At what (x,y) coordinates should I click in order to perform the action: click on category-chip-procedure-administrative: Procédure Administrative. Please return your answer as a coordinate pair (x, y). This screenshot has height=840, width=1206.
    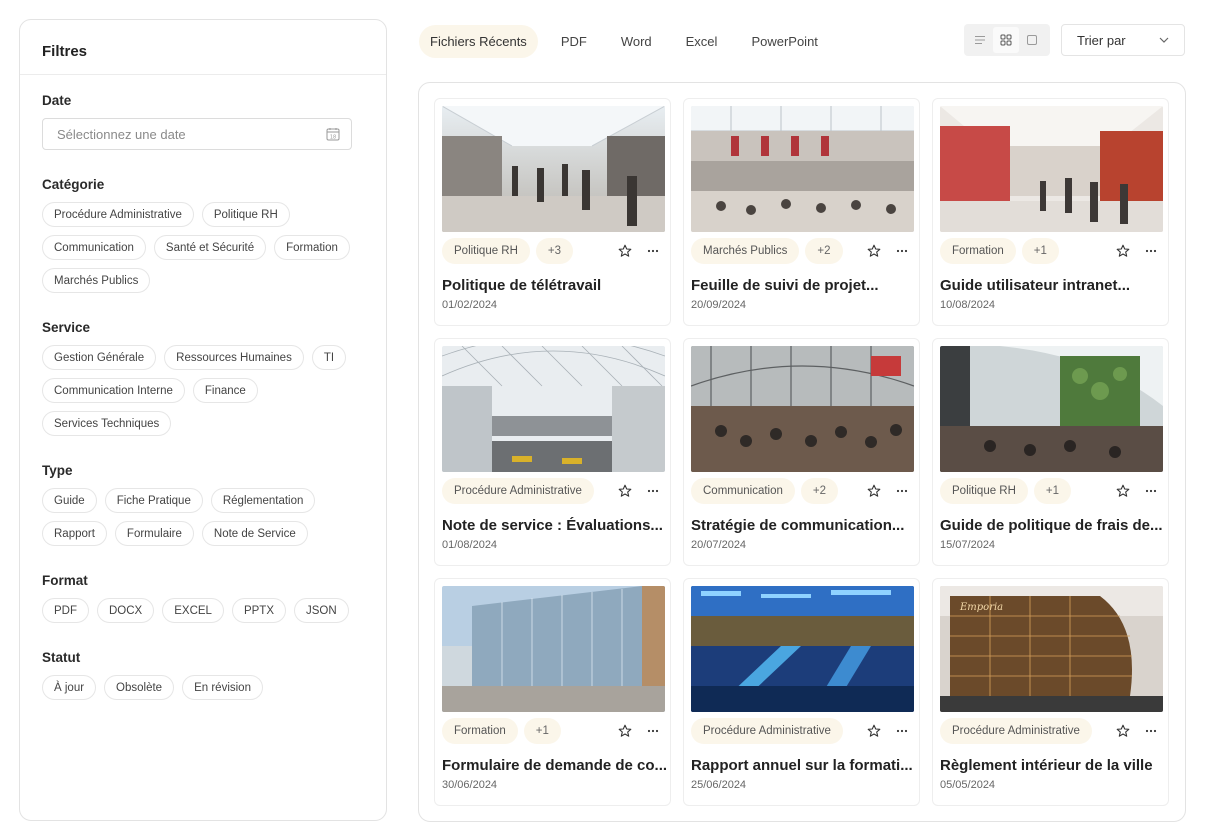
    Looking at the image, I should click on (118, 214).